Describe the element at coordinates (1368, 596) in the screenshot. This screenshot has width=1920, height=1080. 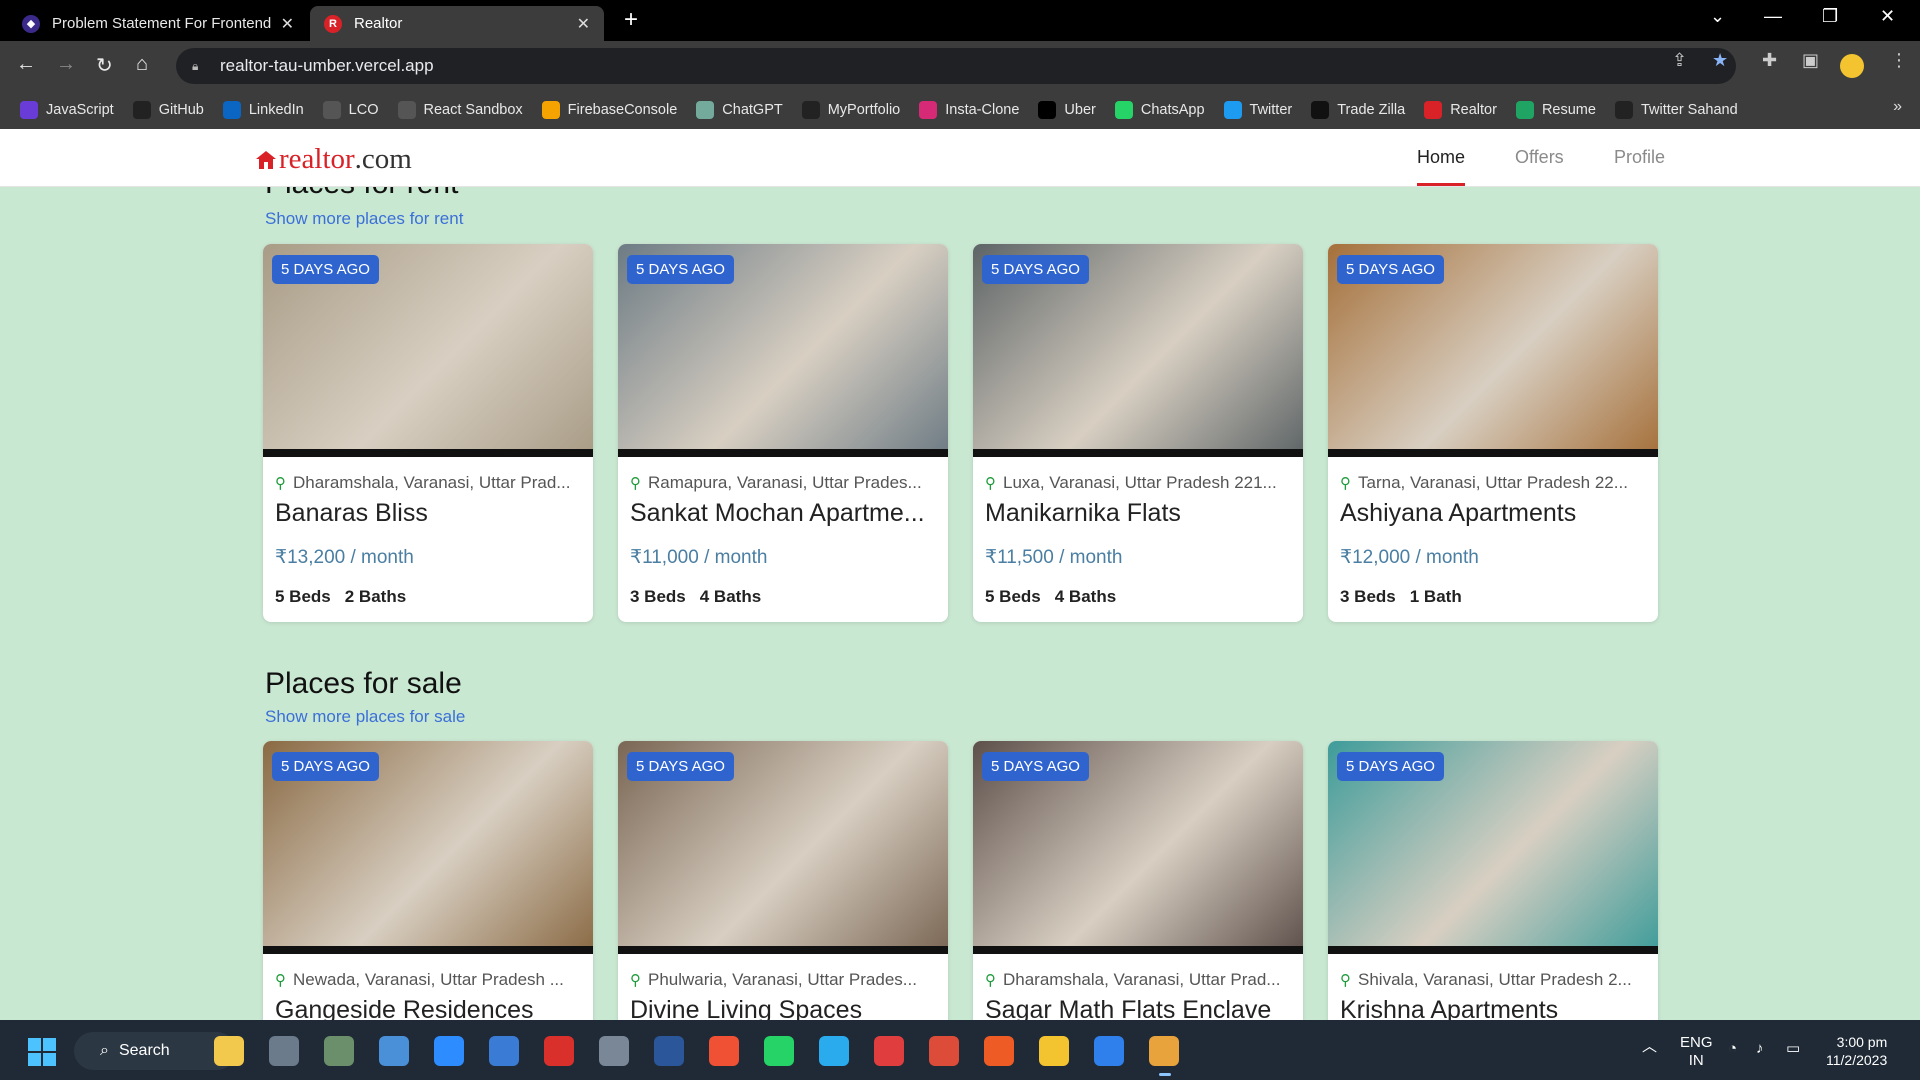
I see `beds-count: 3 Beds` at that location.